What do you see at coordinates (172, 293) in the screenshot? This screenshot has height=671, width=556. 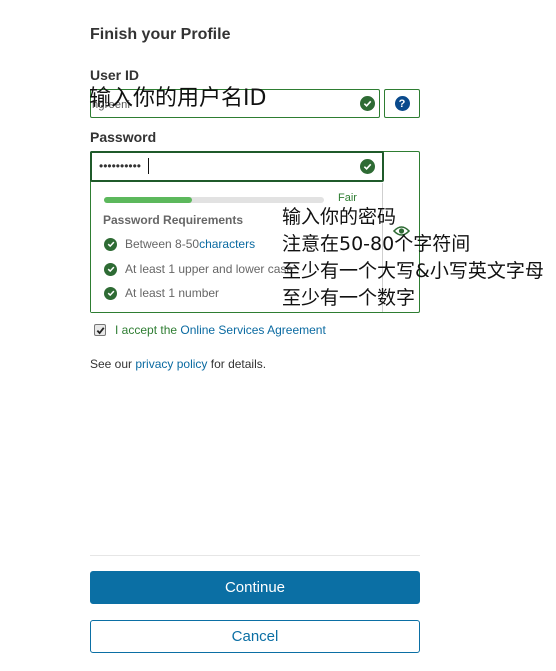 I see `requirement-text: At least 1 number` at bounding box center [172, 293].